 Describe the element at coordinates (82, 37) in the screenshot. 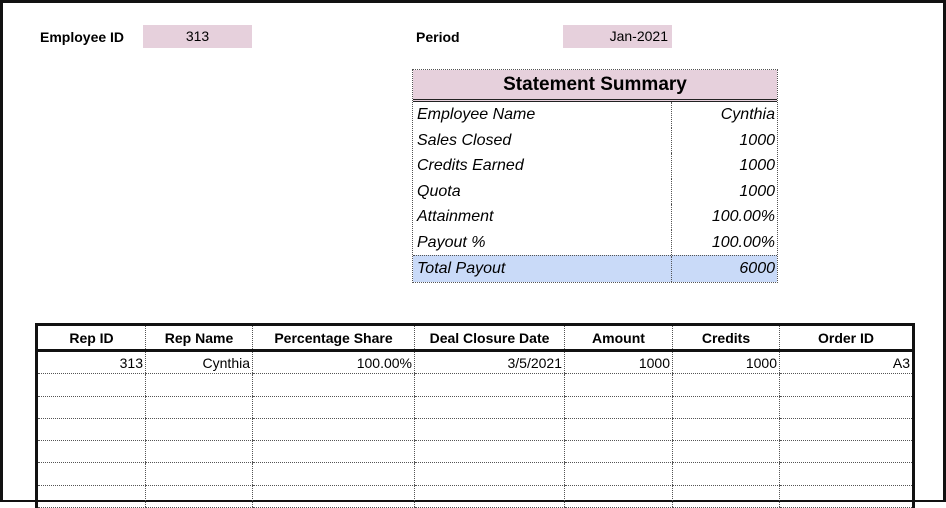

I see `employee-id-label: Employee ID` at that location.